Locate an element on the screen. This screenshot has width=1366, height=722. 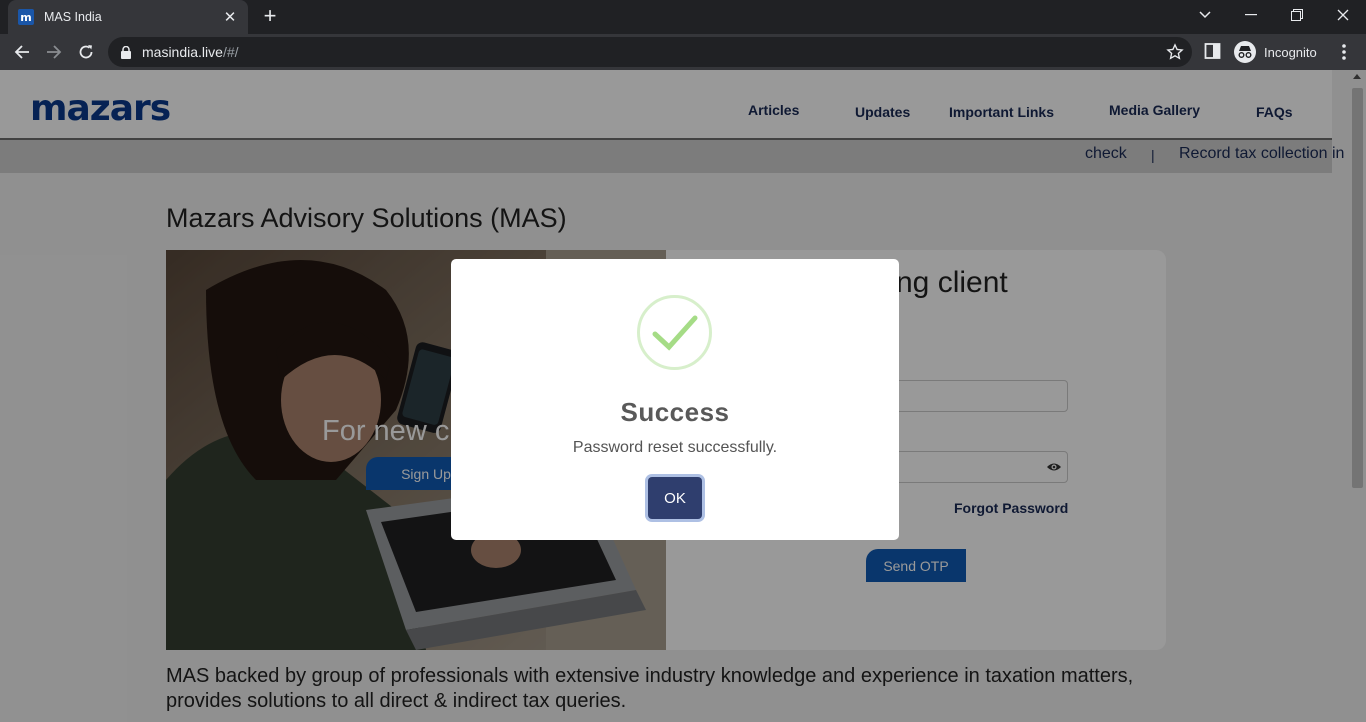
url-text: masindia.live/#/ is located at coordinates (190, 52).